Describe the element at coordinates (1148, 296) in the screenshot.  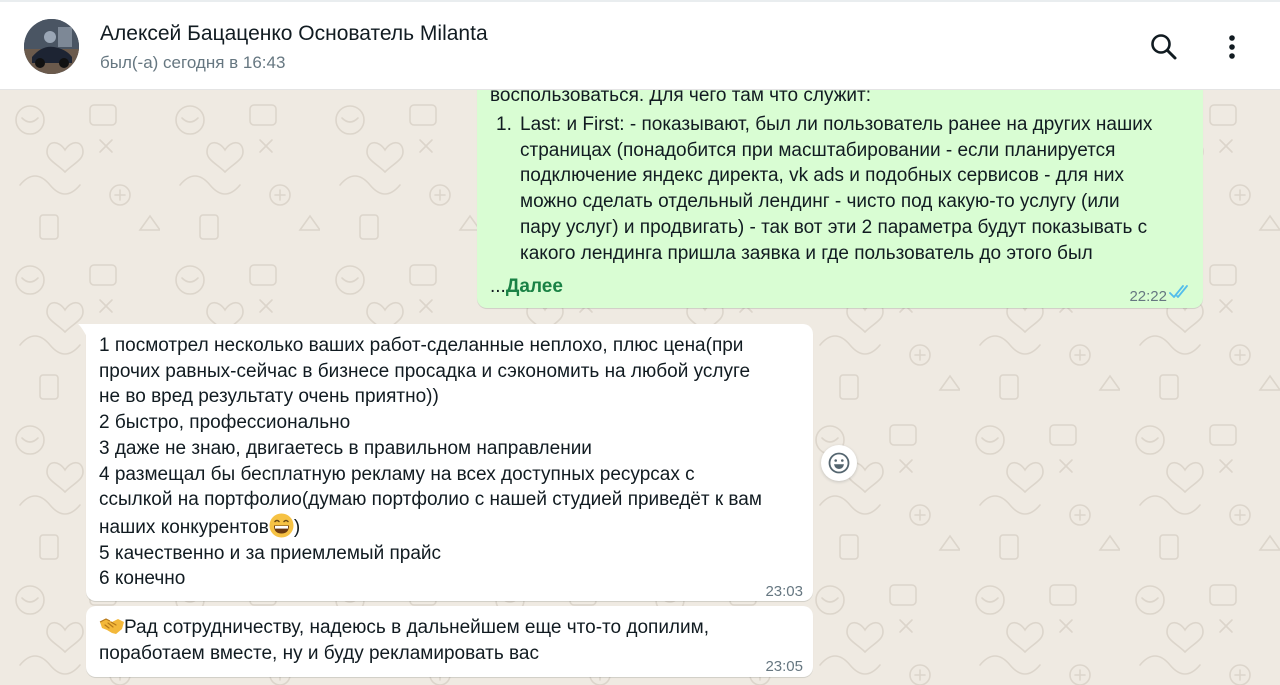
I see `message-time: 22:22` at that location.